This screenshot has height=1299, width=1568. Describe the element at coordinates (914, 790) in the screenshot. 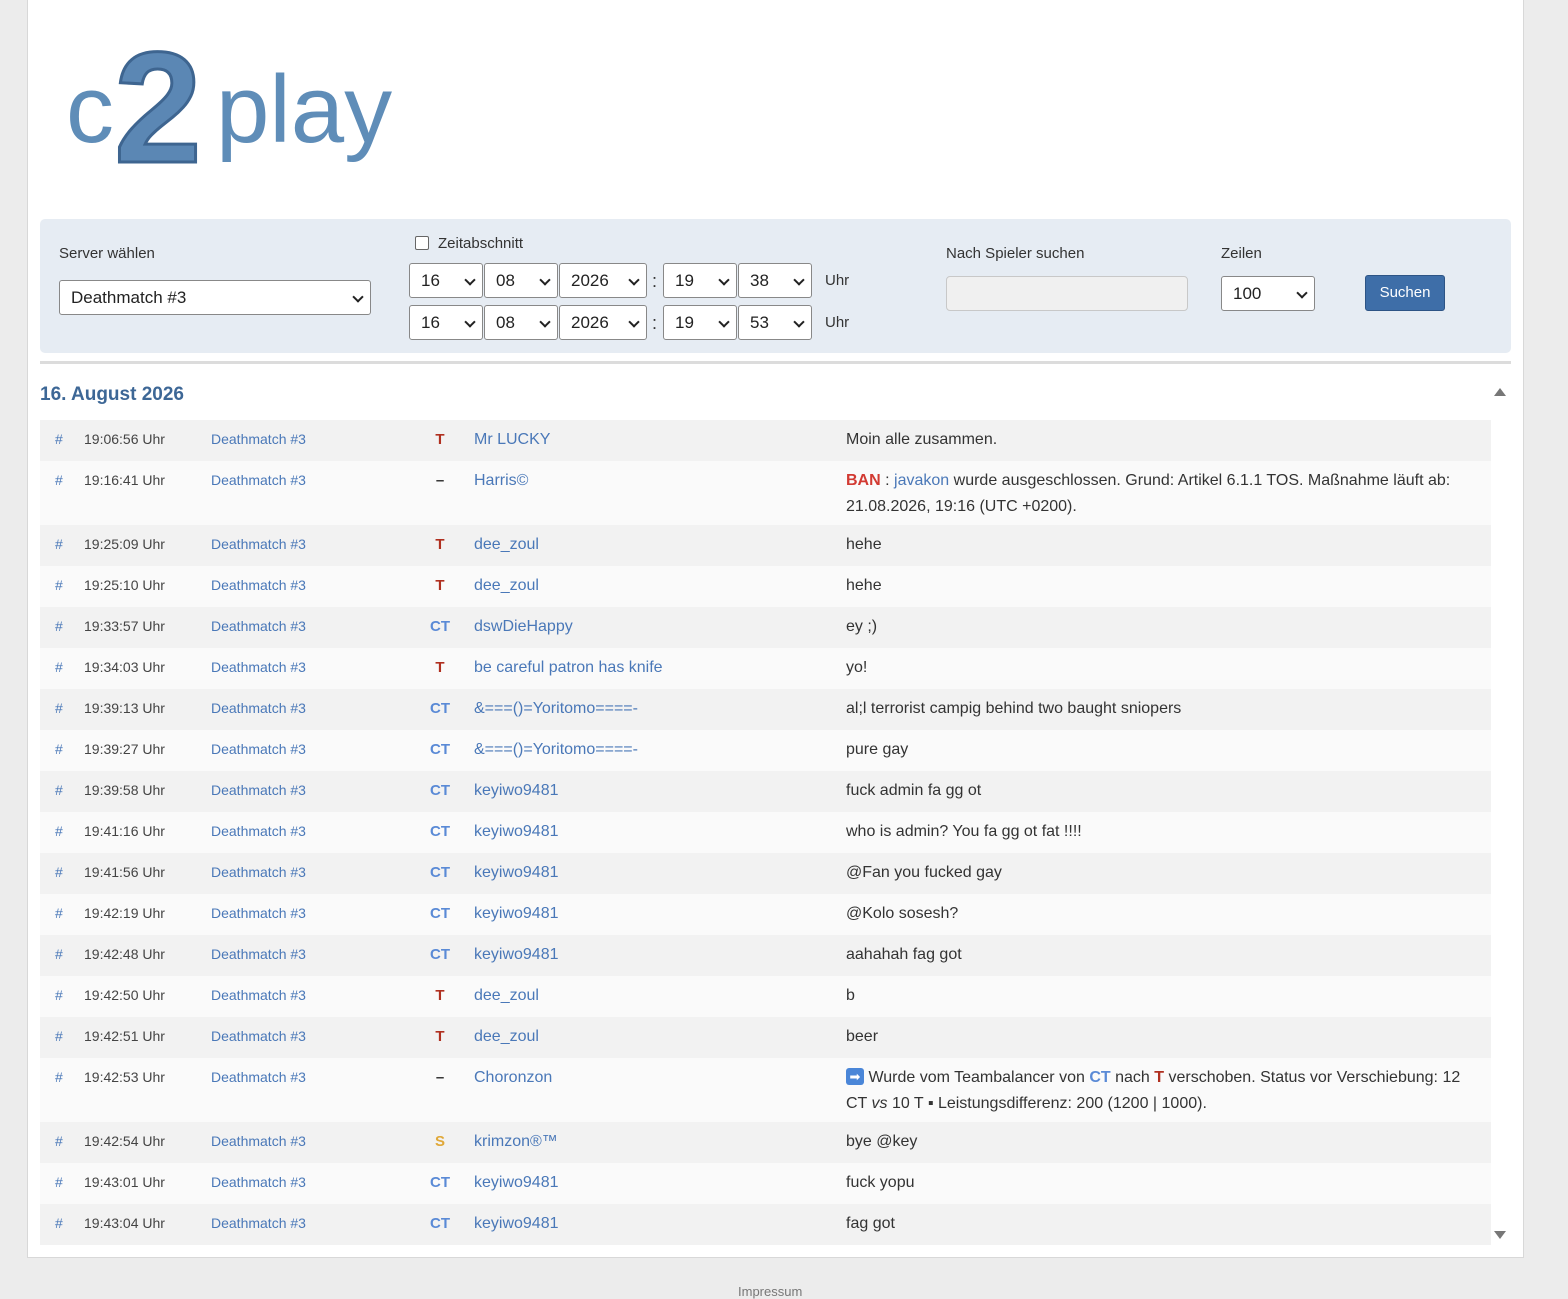

I see `message-text: fuck admin fa gg ot` at that location.